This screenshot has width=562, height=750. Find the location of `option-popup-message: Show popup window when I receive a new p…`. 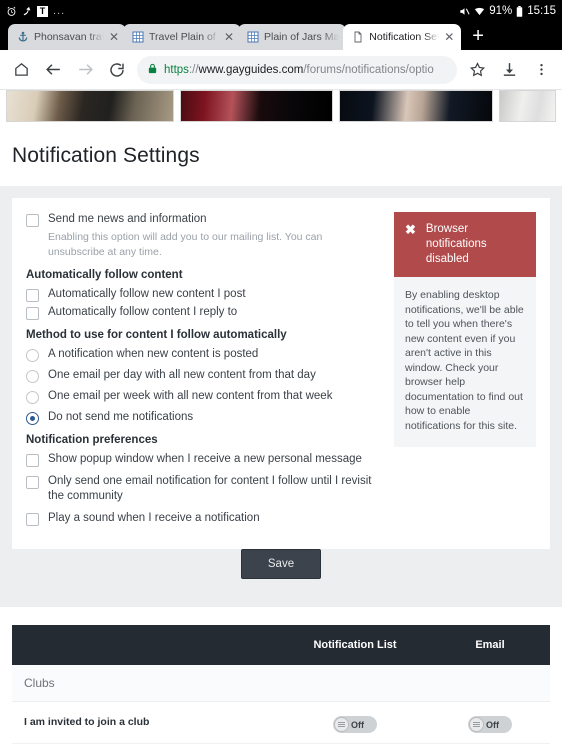

option-popup-message: Show popup window when I receive a new p… is located at coordinates (203, 459).